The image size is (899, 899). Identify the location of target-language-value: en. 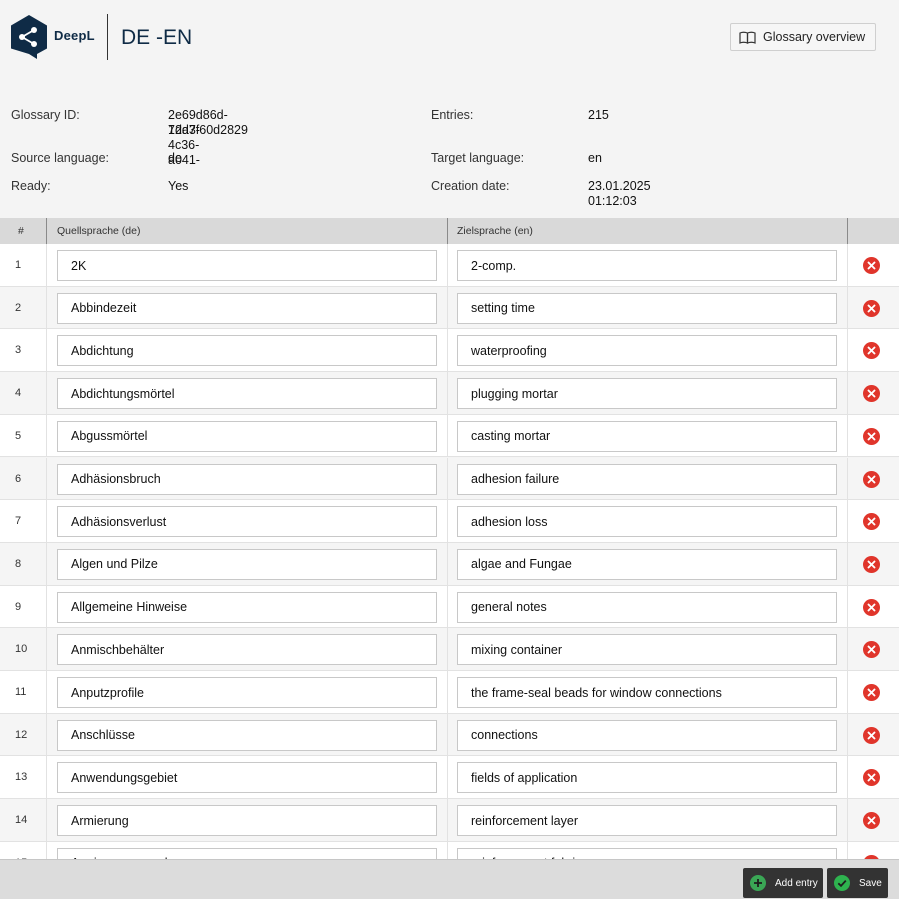
(595, 158).